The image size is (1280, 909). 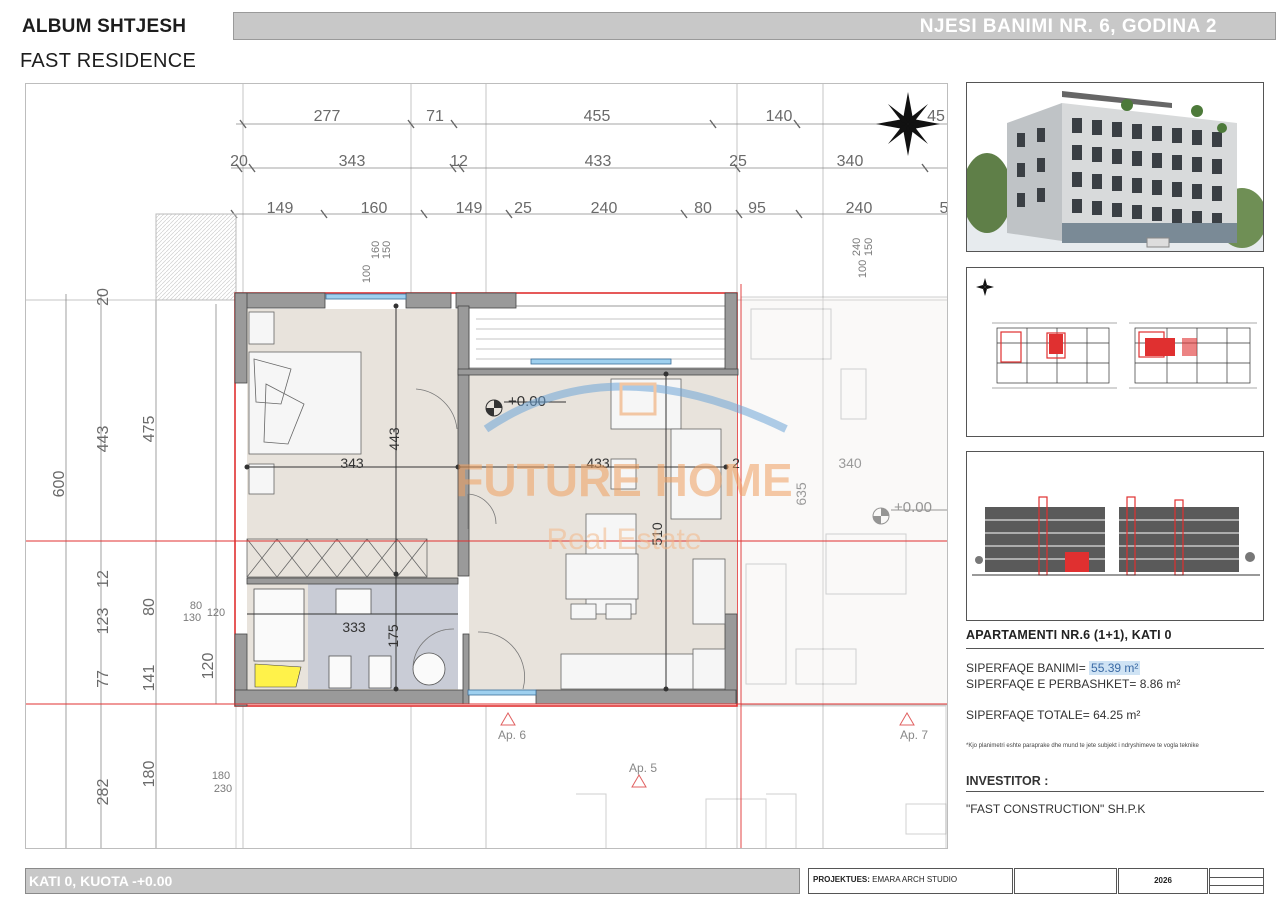 What do you see at coordinates (221, 776) in the screenshot?
I see `dim-small-180: 180` at bounding box center [221, 776].